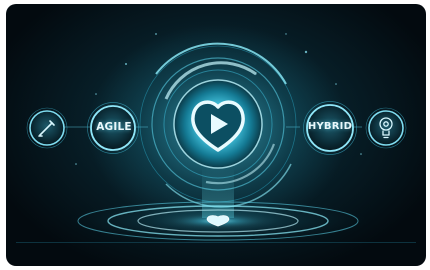 The width and height of the screenshot is (430, 270). I want to click on agile-label: AGILE, so click(114, 127).